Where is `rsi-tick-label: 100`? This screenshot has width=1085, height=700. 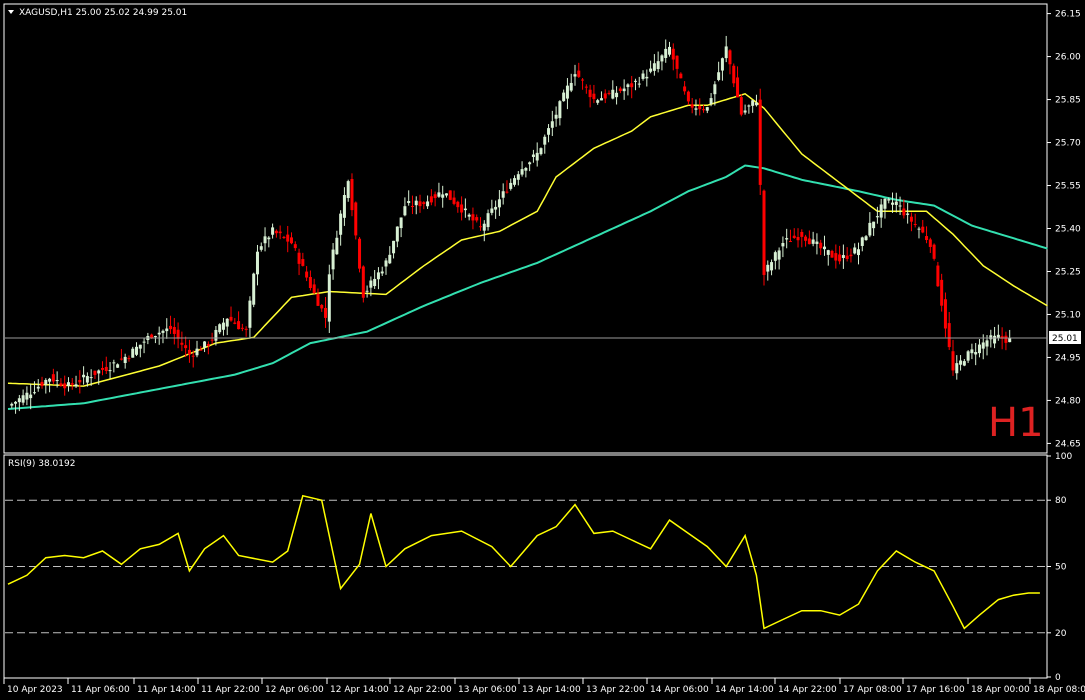
rsi-tick-label: 100 is located at coordinates (1063, 457).